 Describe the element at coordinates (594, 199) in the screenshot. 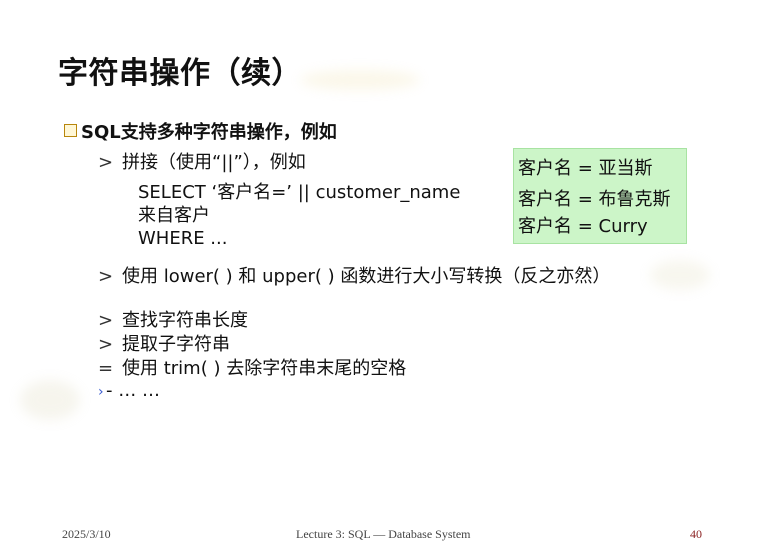

I see `result-line: 客户名 = 布鲁克斯` at that location.